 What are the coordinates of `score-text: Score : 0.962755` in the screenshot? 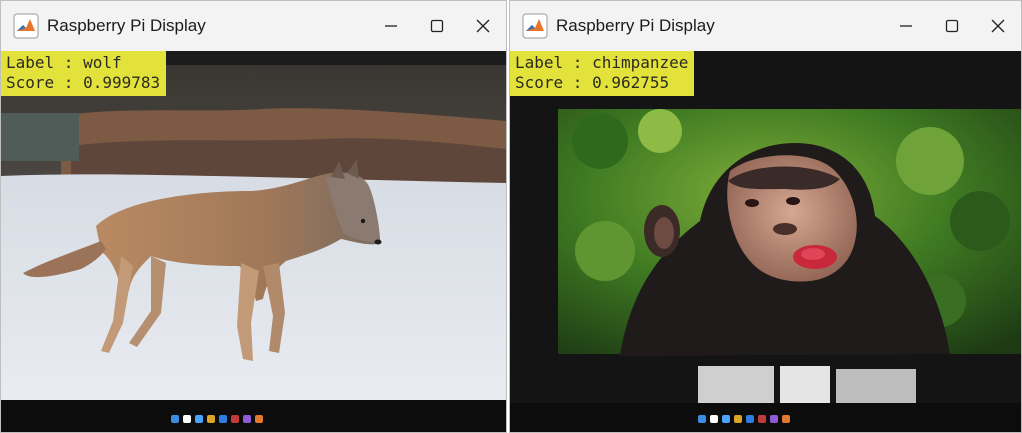 It's located at (592, 82).